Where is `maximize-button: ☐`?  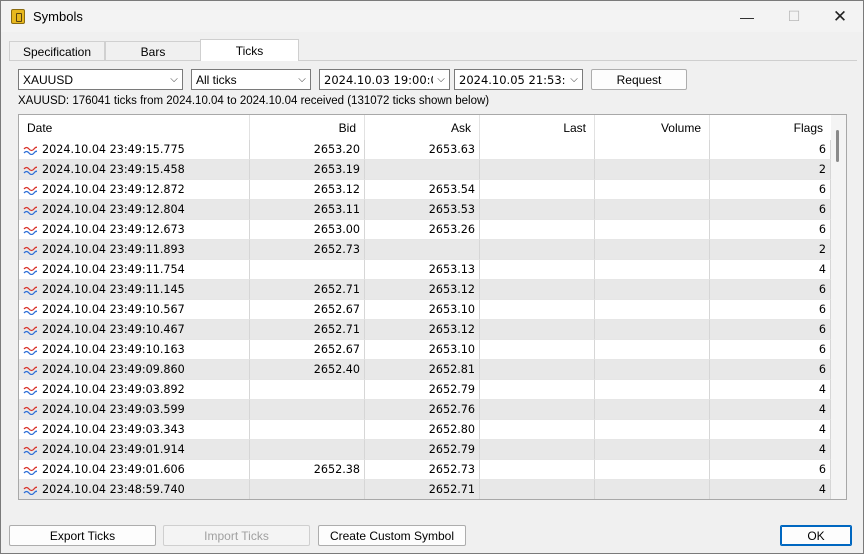
maximize-button: ☐ is located at coordinates (794, 16).